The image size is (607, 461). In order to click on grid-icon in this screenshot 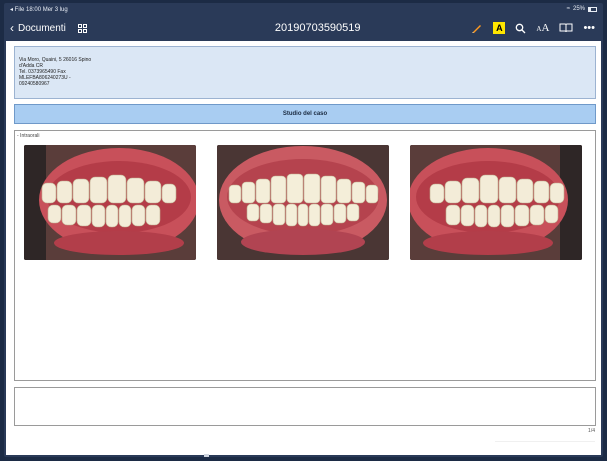, I will do `click(82, 28)`.